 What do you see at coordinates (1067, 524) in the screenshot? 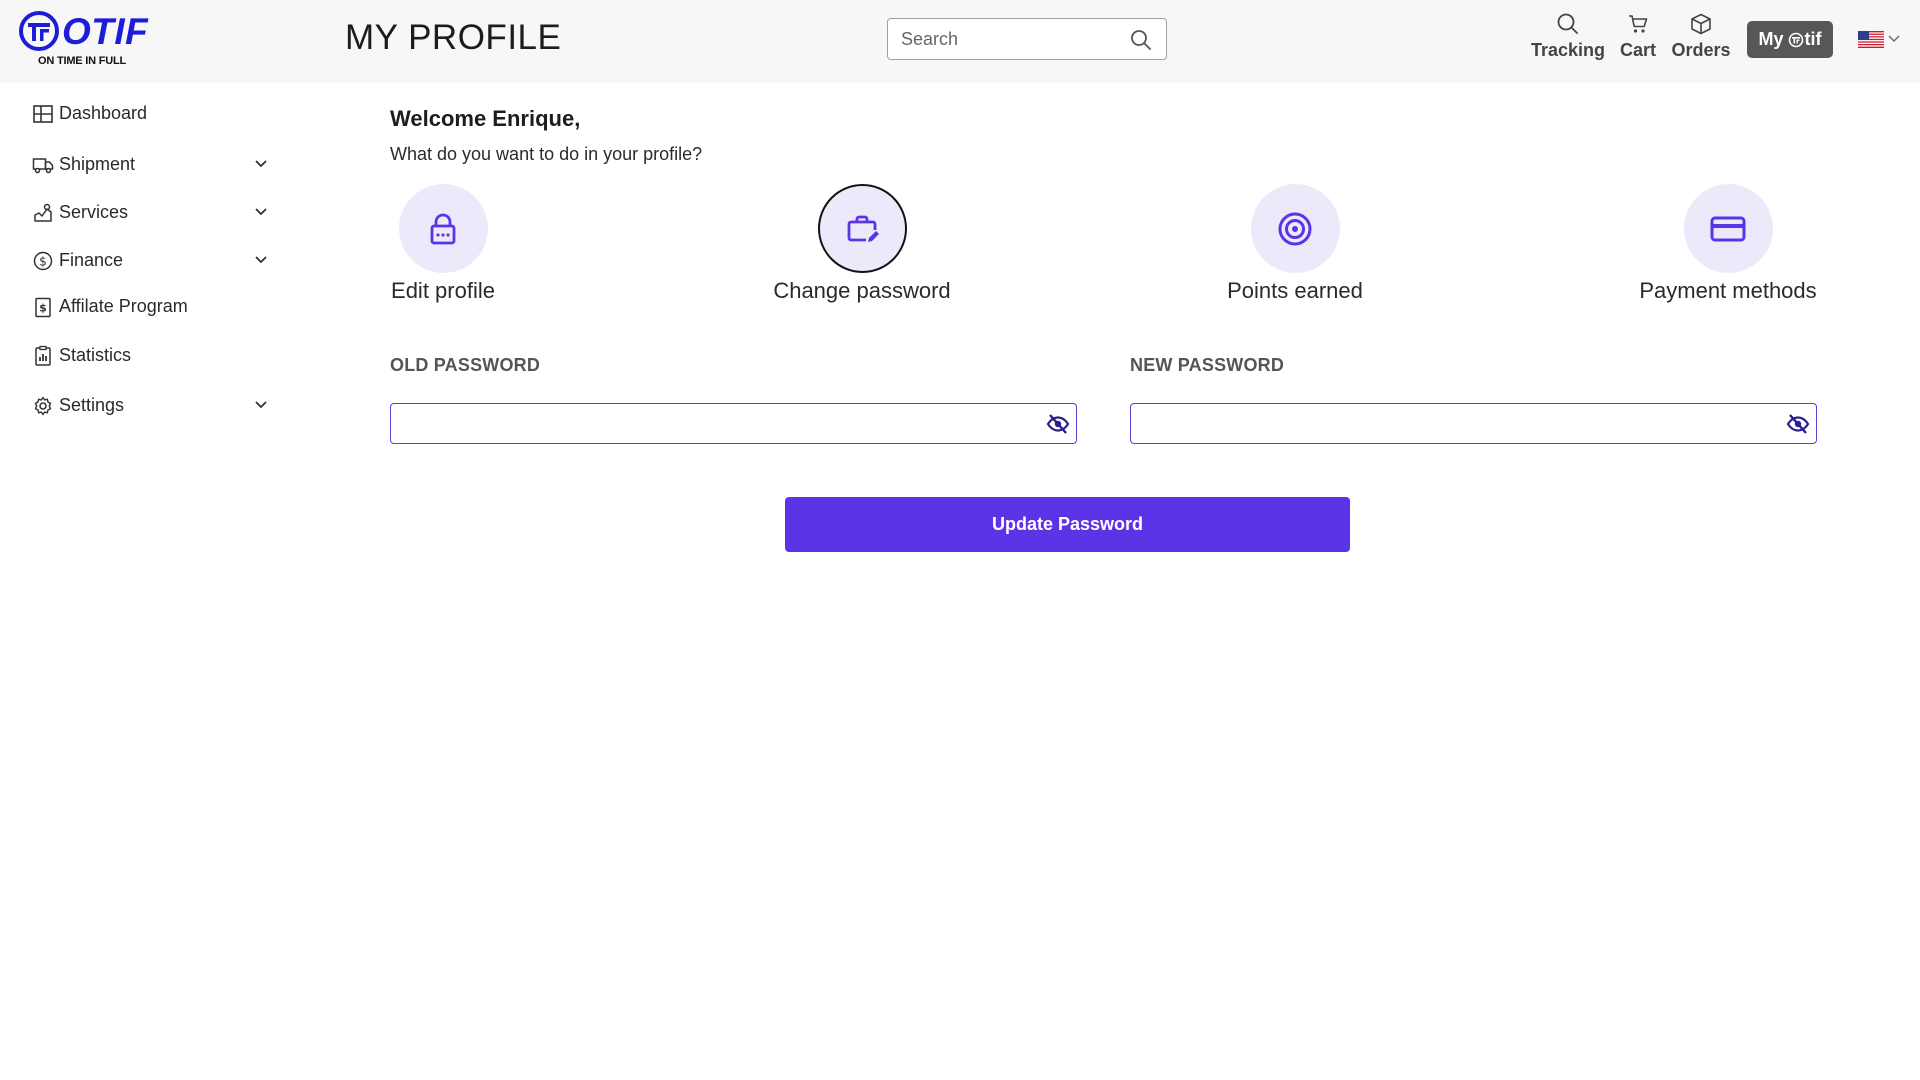
I see `update-password-button: Update Password` at bounding box center [1067, 524].